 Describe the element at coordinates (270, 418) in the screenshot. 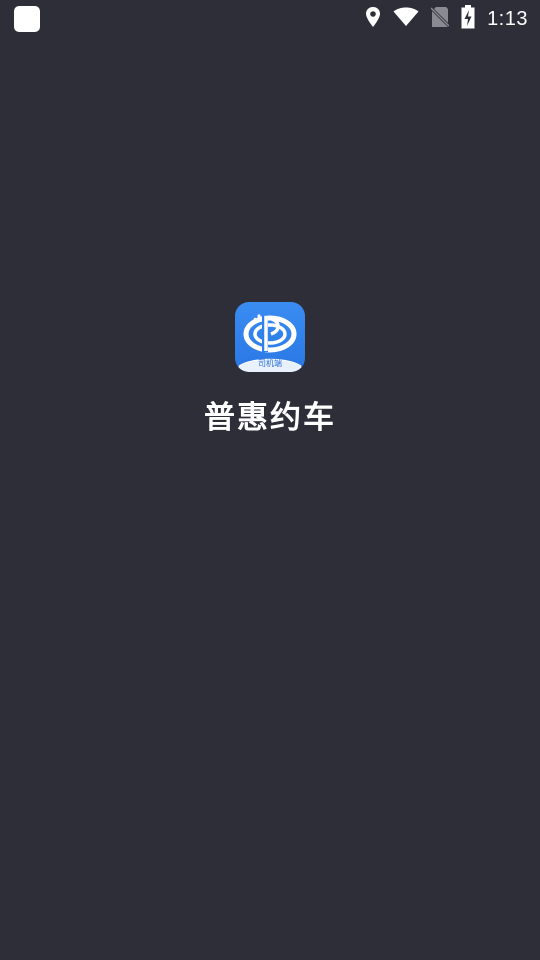

I see `app-name: 普惠约车` at that location.